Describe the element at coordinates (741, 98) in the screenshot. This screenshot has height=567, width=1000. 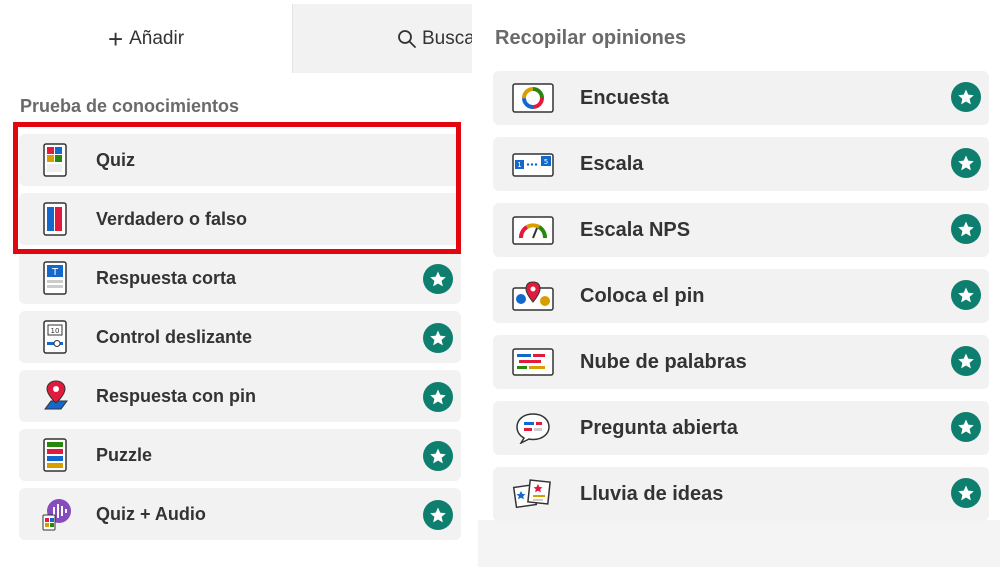
I see `list-item-poll: Encuesta` at that location.